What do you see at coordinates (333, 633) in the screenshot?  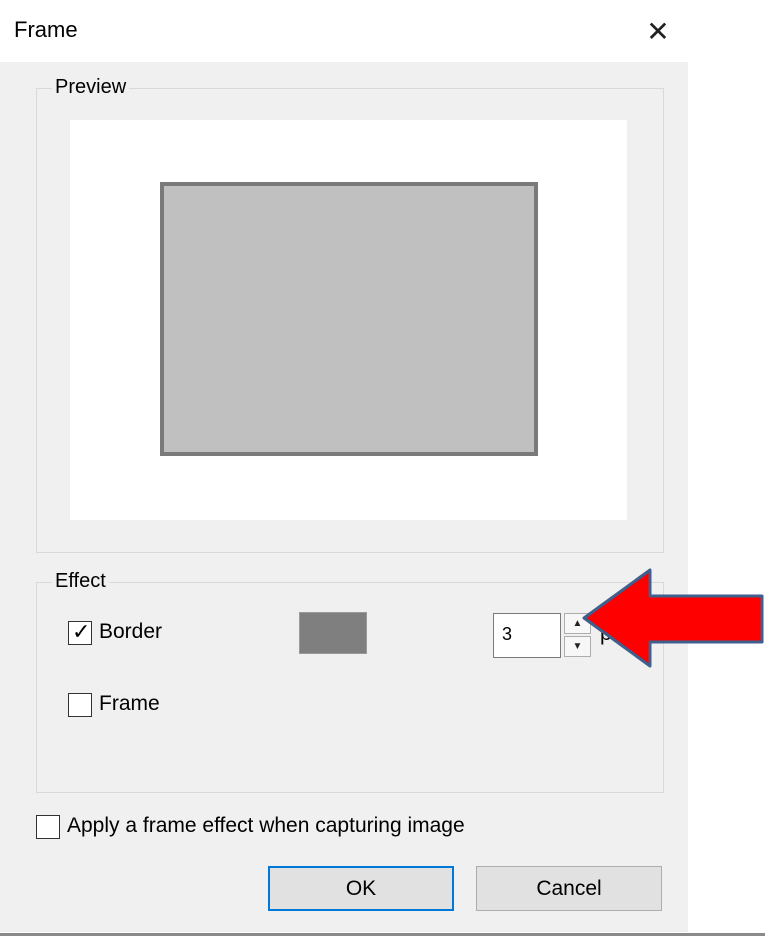 I see `border-color-button` at bounding box center [333, 633].